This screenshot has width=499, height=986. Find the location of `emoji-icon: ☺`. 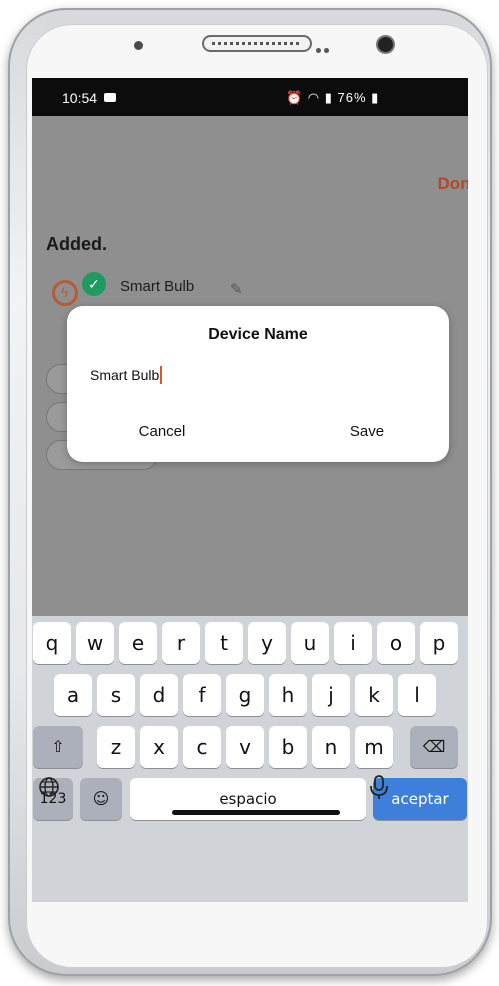

emoji-icon: ☺ is located at coordinates (101, 799).